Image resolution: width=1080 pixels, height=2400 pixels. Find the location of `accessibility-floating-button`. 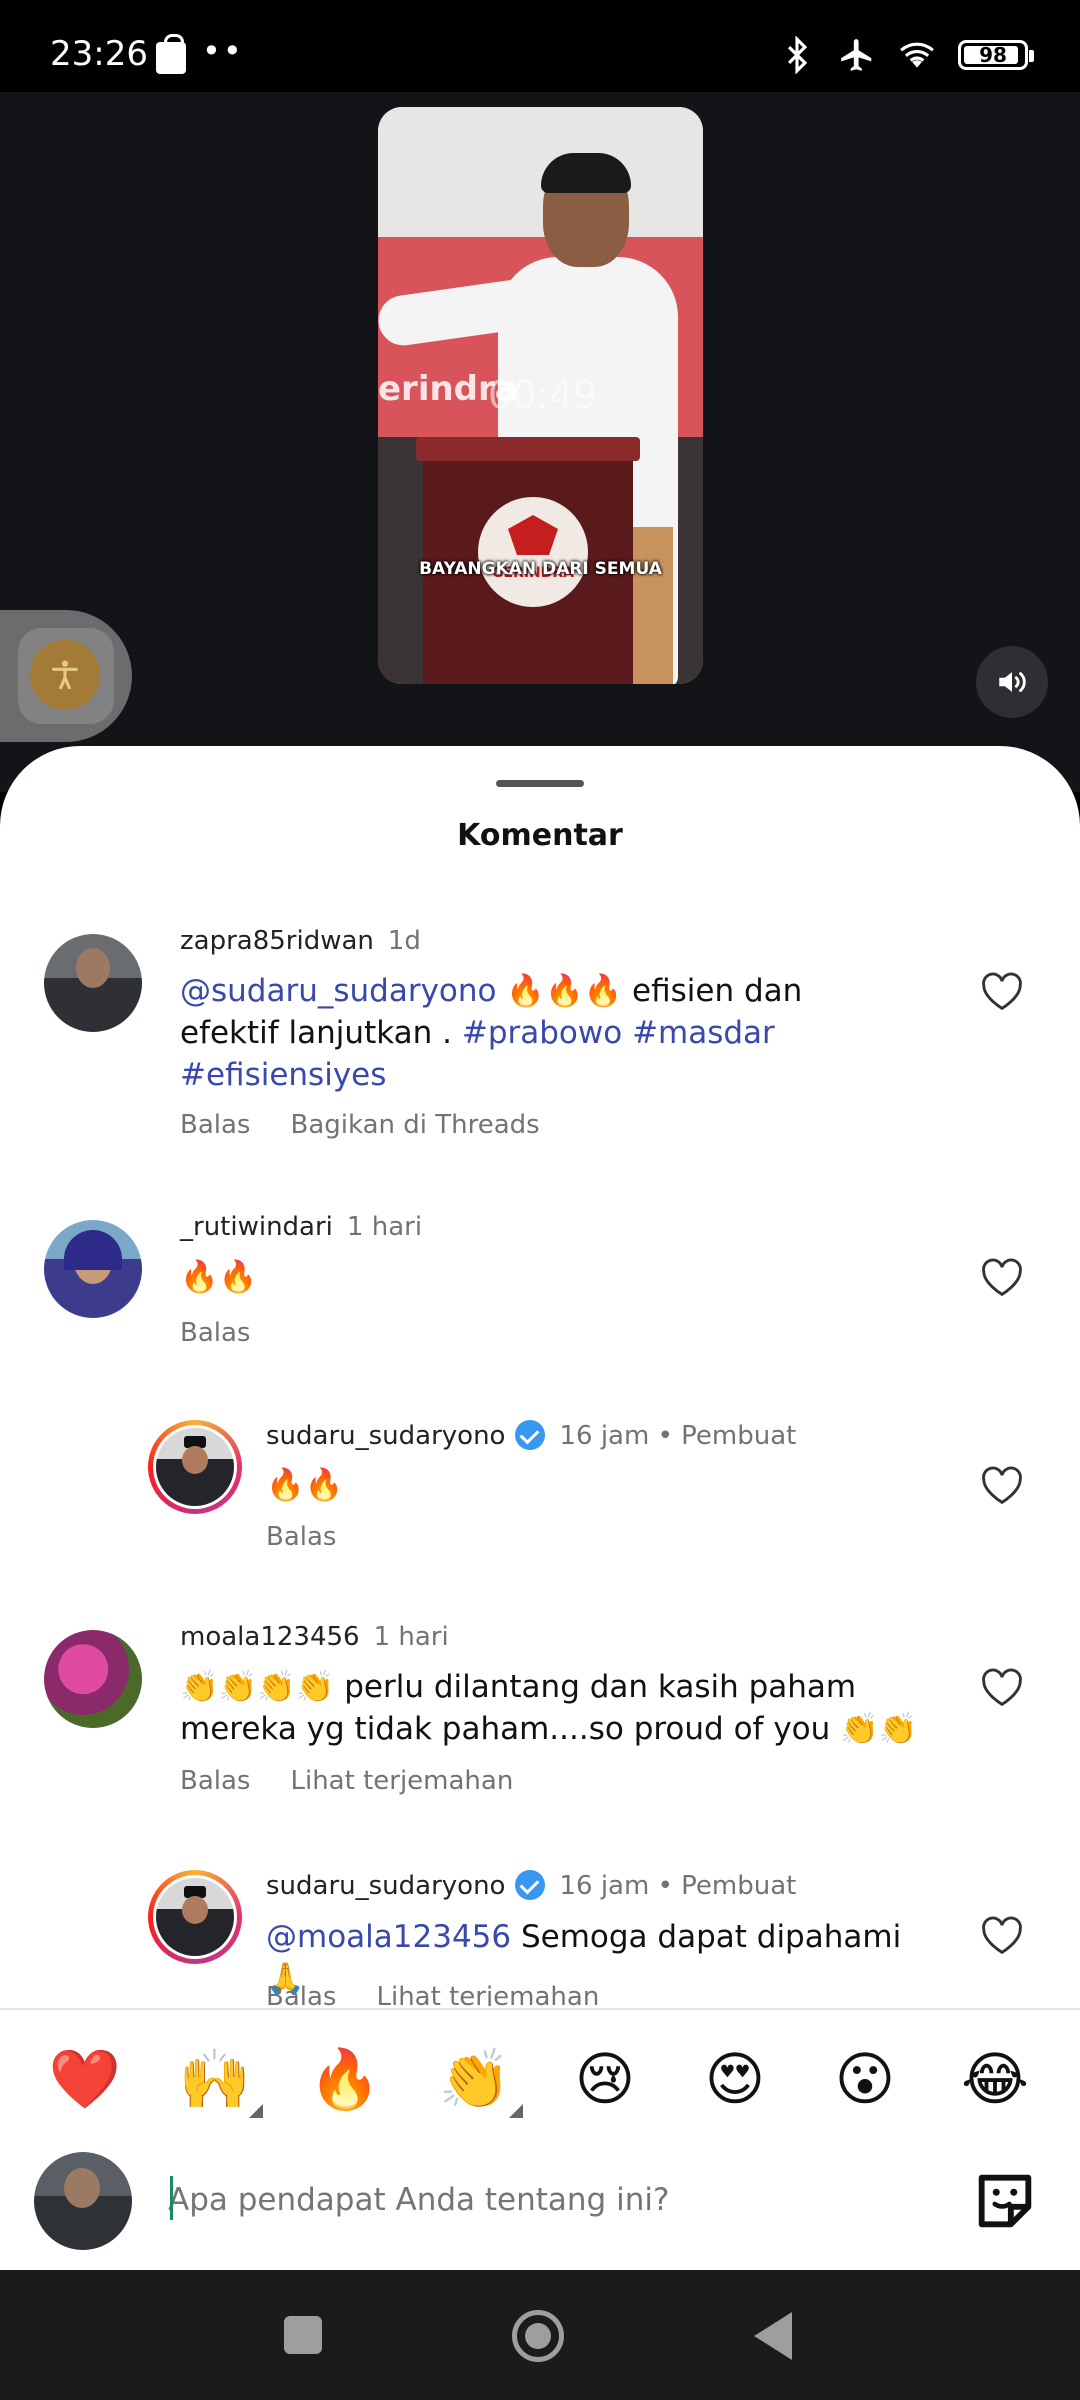

accessibility-floating-button is located at coordinates (66, 676).